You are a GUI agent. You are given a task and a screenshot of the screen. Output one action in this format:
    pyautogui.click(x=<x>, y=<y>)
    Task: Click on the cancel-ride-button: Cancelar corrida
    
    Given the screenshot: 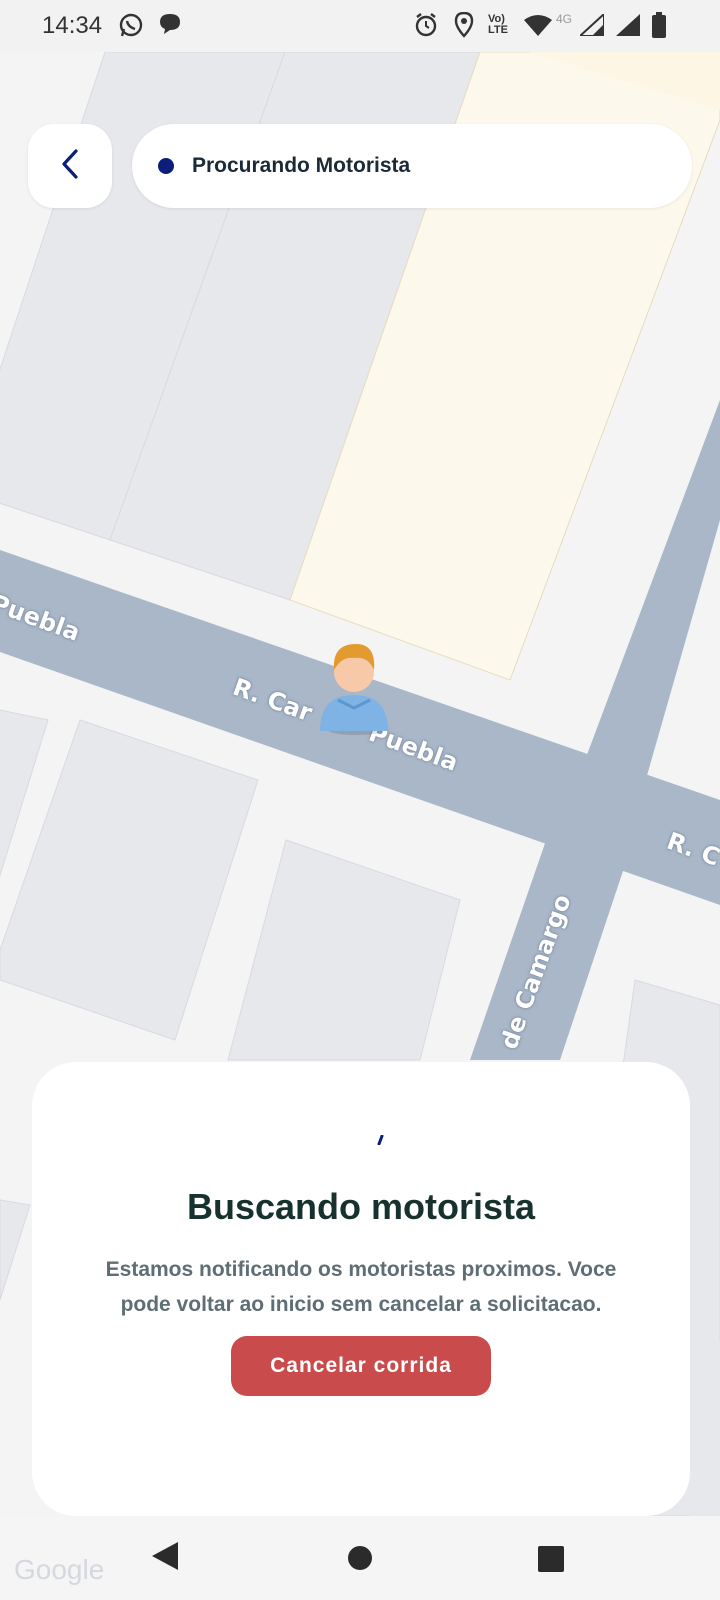 What is the action you would take?
    pyautogui.click(x=361, y=1366)
    